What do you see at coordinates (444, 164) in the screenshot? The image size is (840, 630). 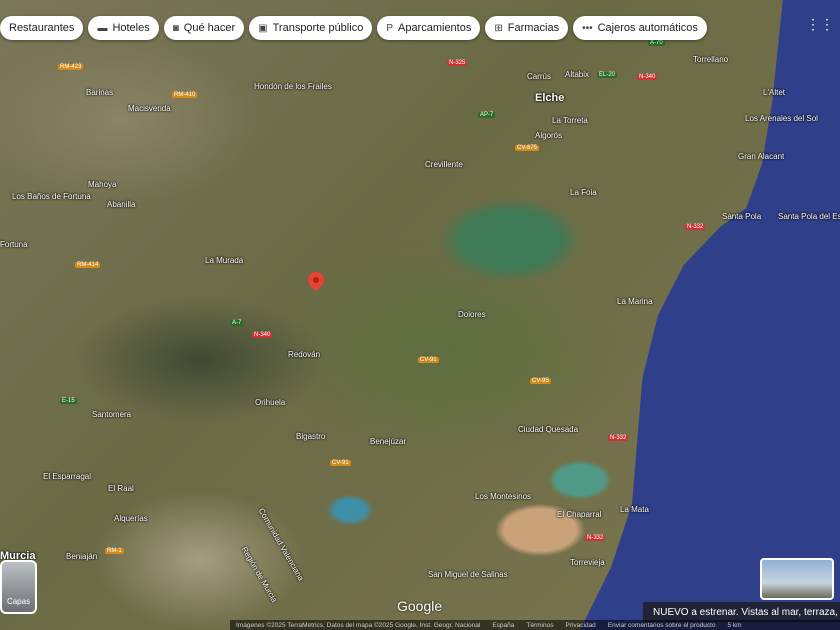 I see `place-label: Crevillente` at bounding box center [444, 164].